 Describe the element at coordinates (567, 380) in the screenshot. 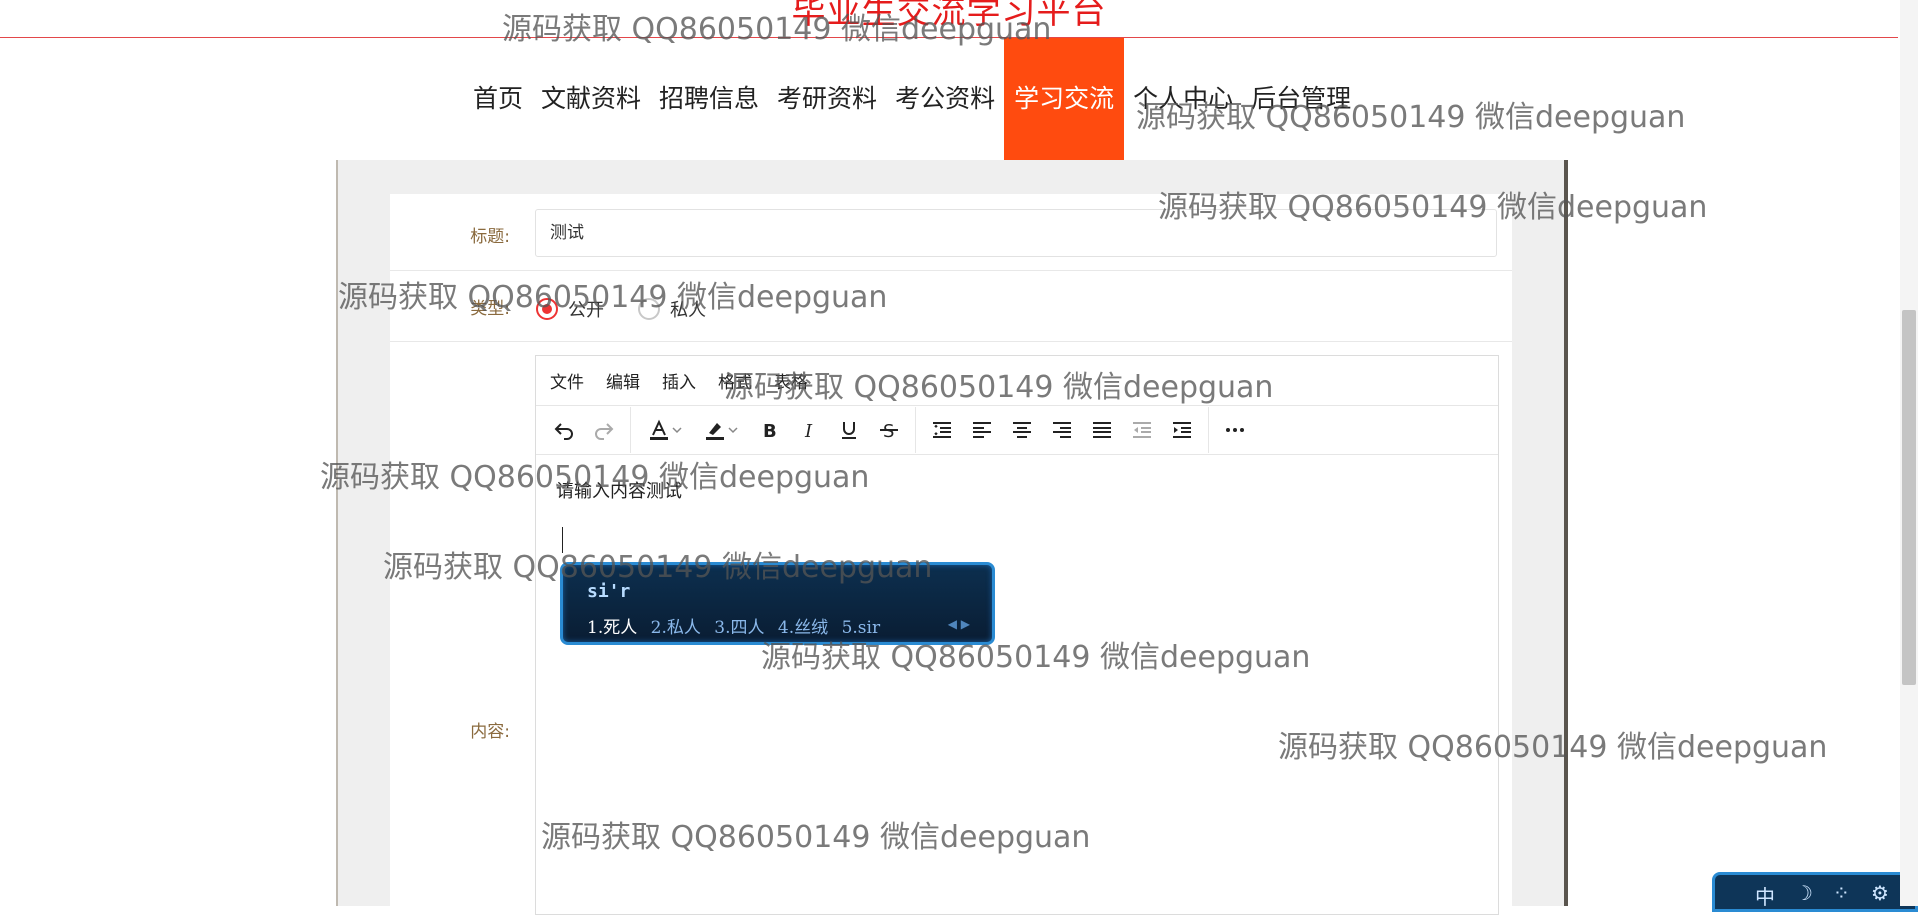

I see `menu-file: 文件` at that location.